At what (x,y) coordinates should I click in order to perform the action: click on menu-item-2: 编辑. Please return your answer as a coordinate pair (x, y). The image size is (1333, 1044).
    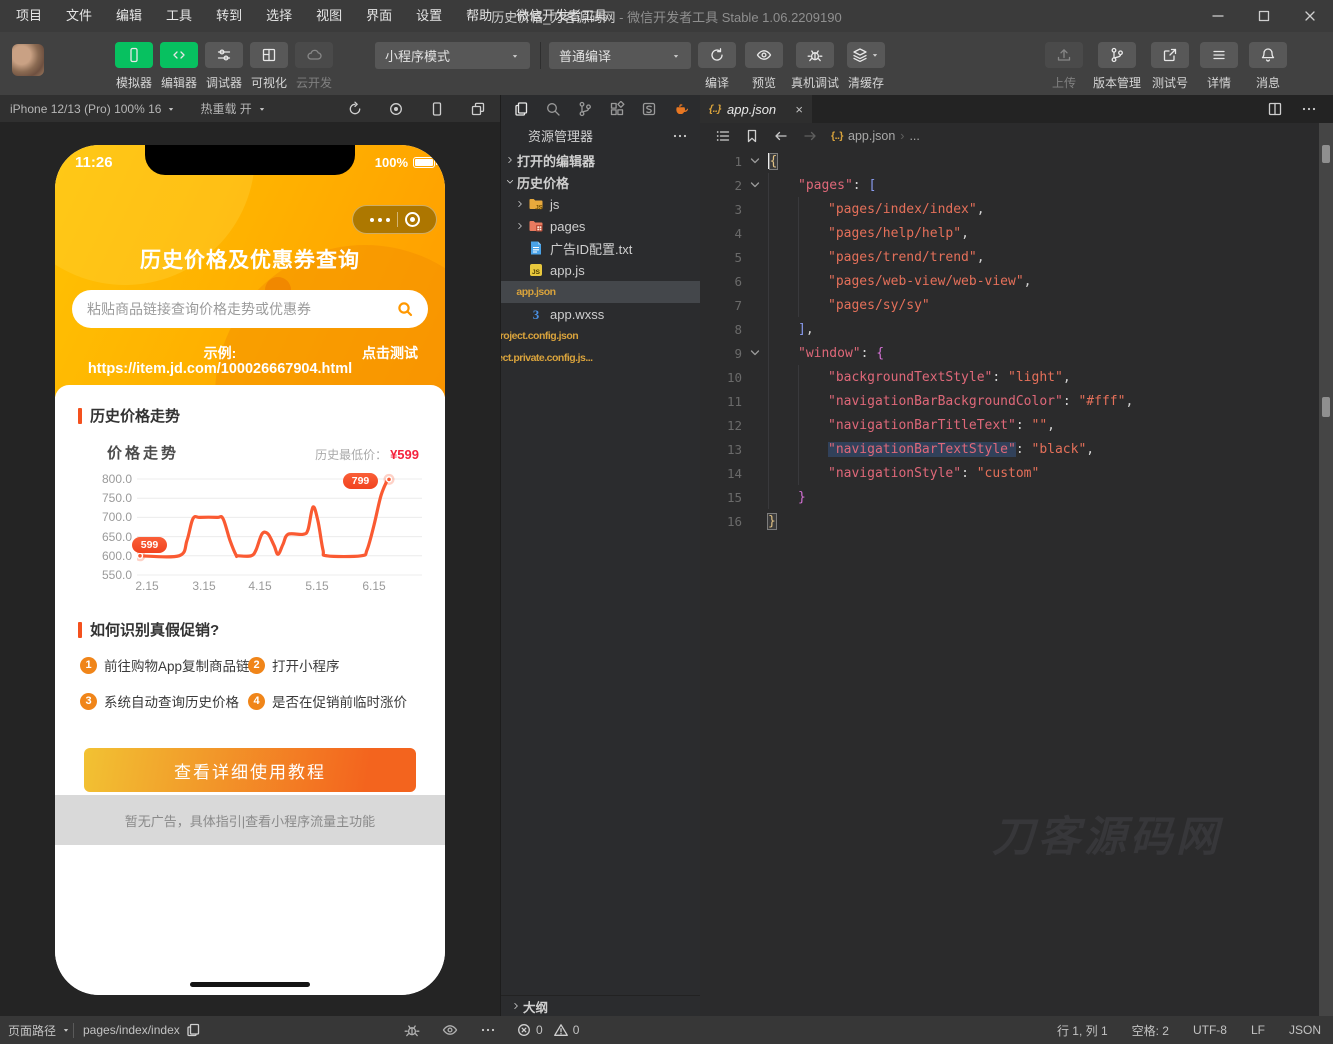
    Looking at the image, I should click on (129, 16).